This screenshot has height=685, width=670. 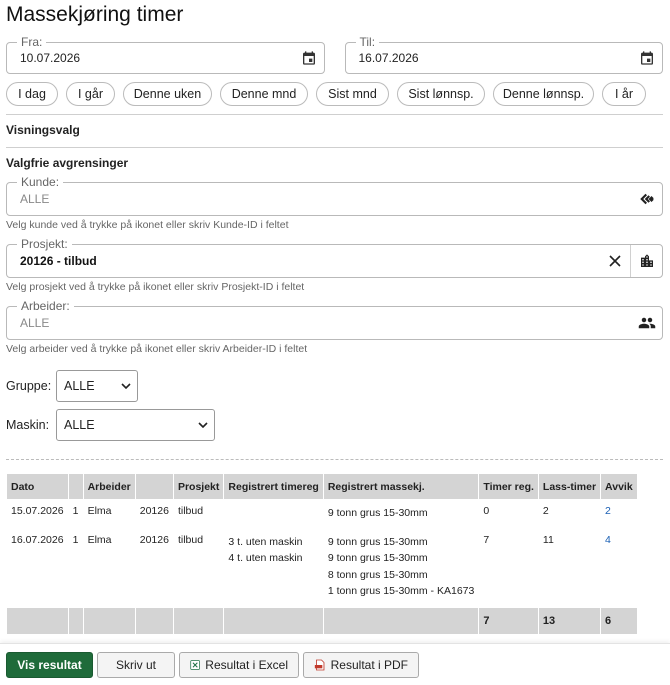 What do you see at coordinates (90, 94) in the screenshot?
I see `chip-yesterday: I går` at bounding box center [90, 94].